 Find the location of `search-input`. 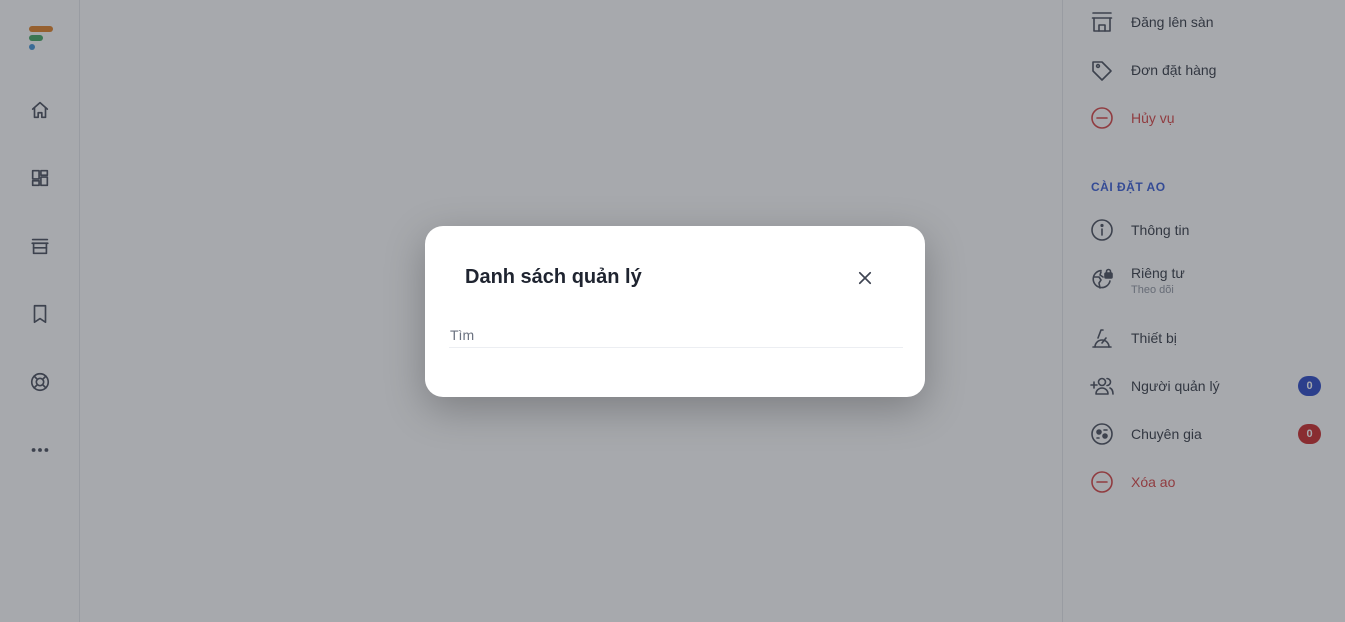

search-input is located at coordinates (676, 335).